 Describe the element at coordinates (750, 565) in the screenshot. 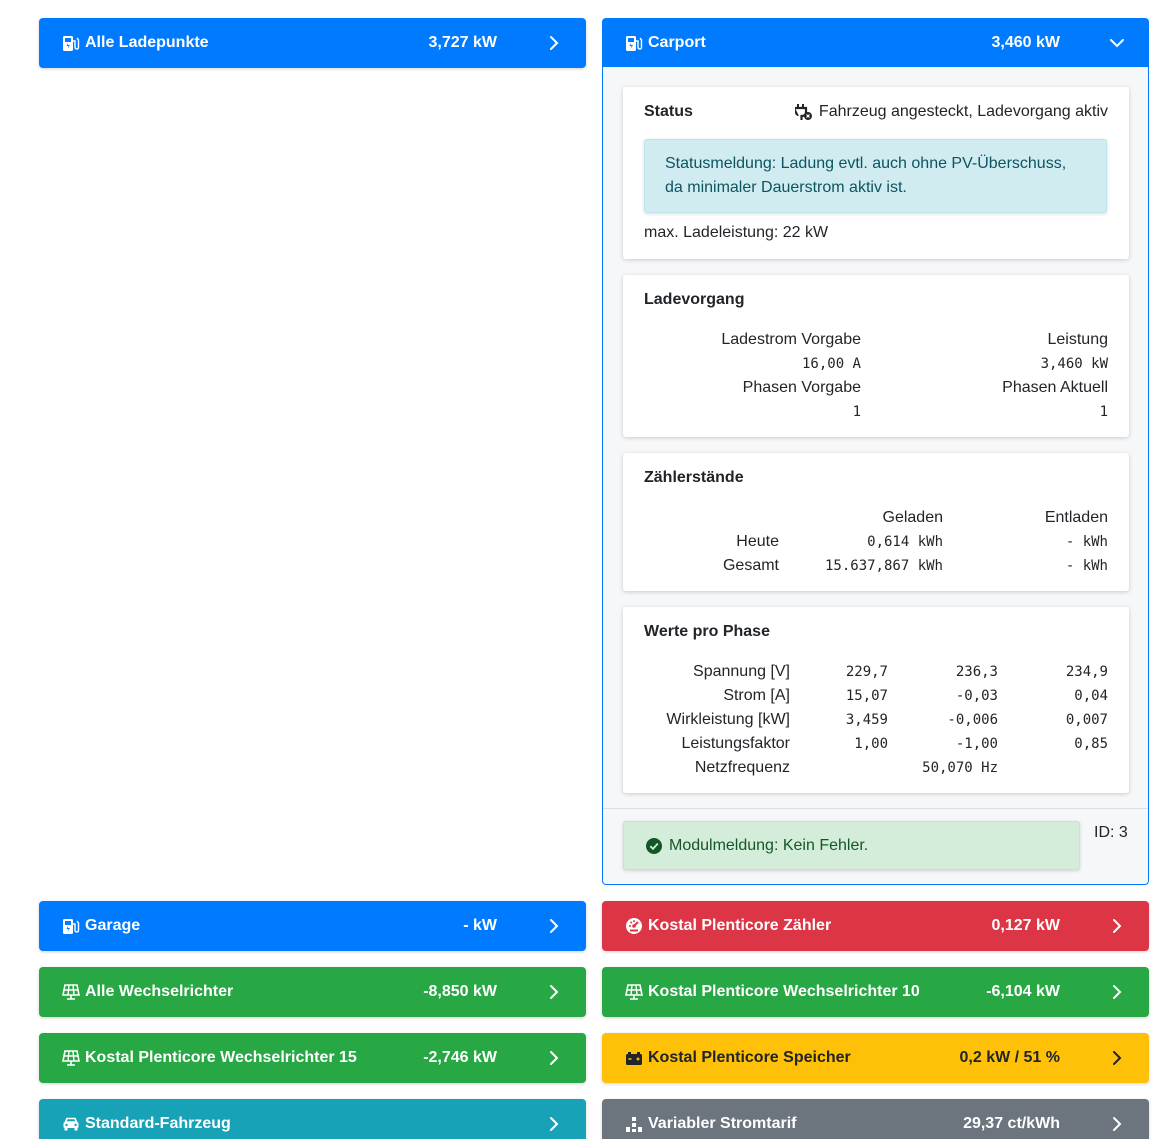

I see `counter-row-label: Gesamt` at that location.